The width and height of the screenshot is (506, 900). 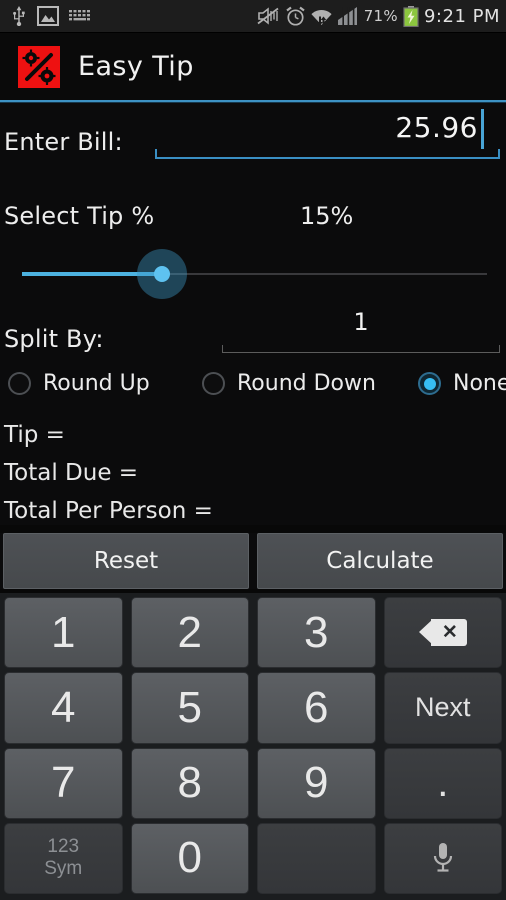 What do you see at coordinates (63, 869) in the screenshot?
I see `key-sym-line2: Sym` at bounding box center [63, 869].